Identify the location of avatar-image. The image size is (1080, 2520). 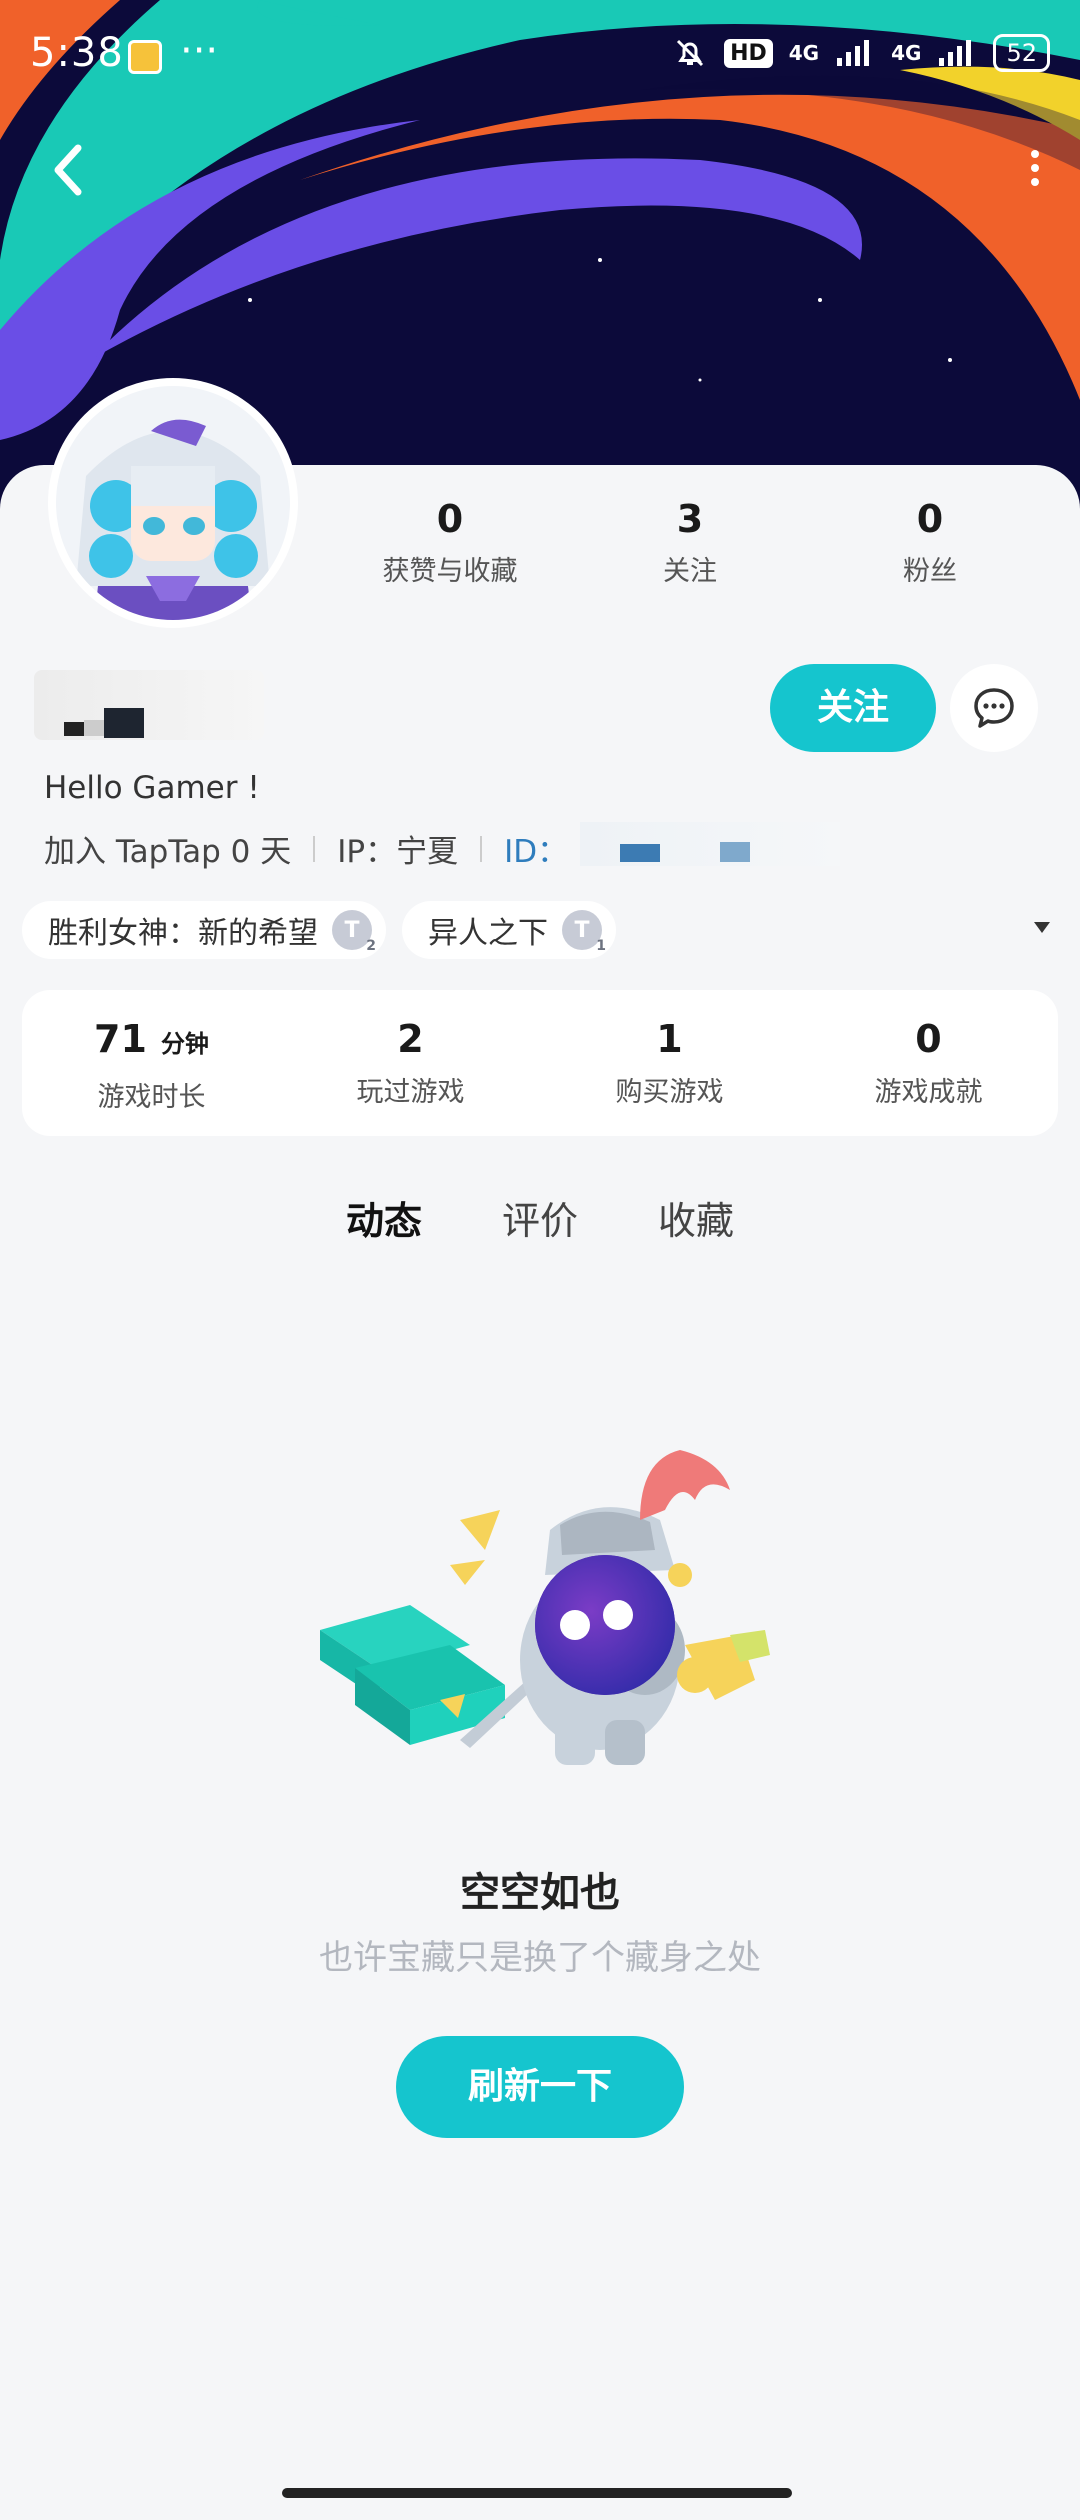
(173, 503).